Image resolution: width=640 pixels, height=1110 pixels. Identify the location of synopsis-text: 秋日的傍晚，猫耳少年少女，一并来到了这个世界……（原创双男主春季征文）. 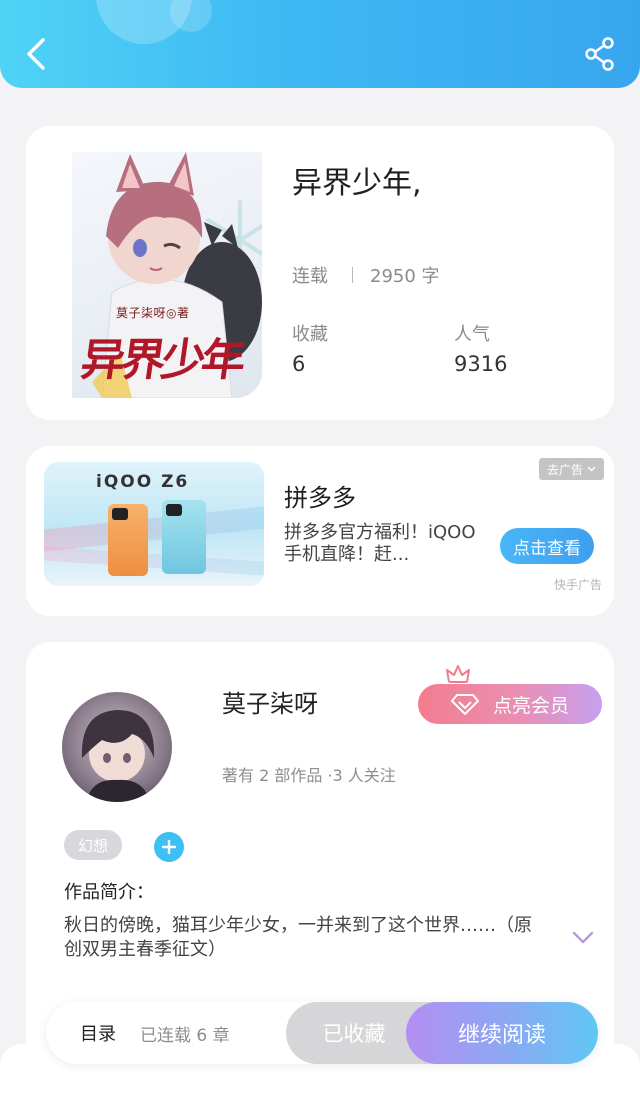
(298, 937).